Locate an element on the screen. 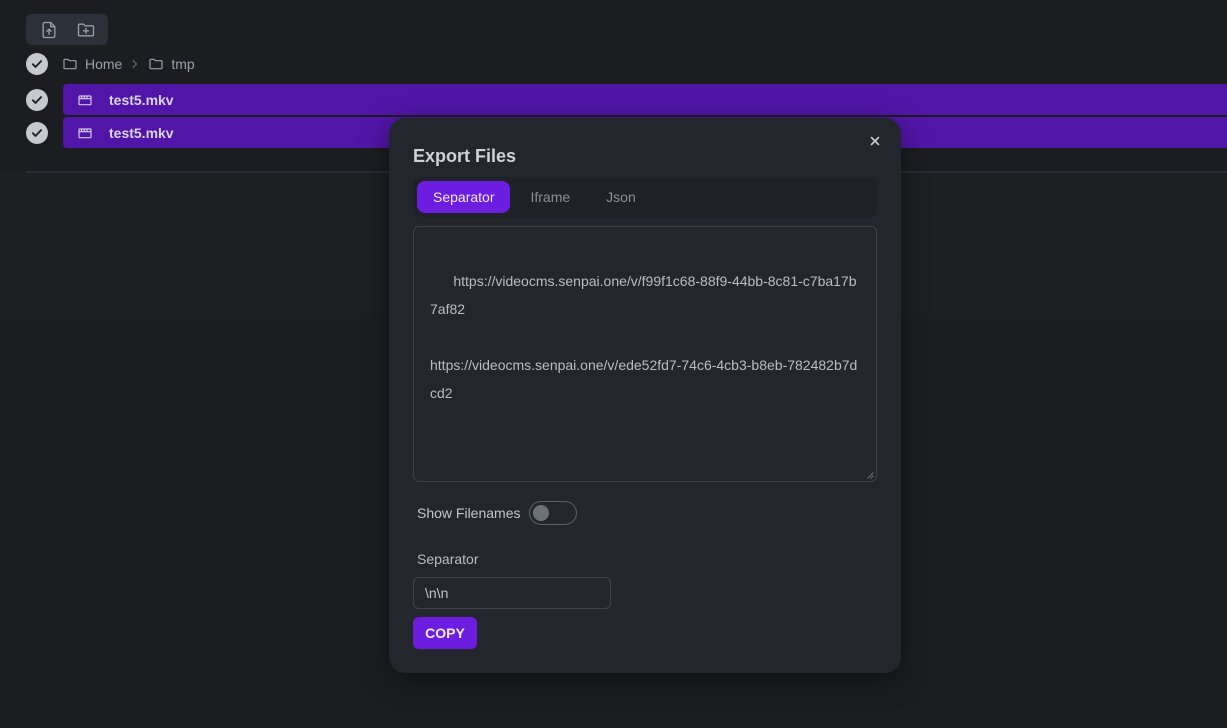 This screenshot has height=728, width=1227. breadcrumb-item-home: Home is located at coordinates (92, 64).